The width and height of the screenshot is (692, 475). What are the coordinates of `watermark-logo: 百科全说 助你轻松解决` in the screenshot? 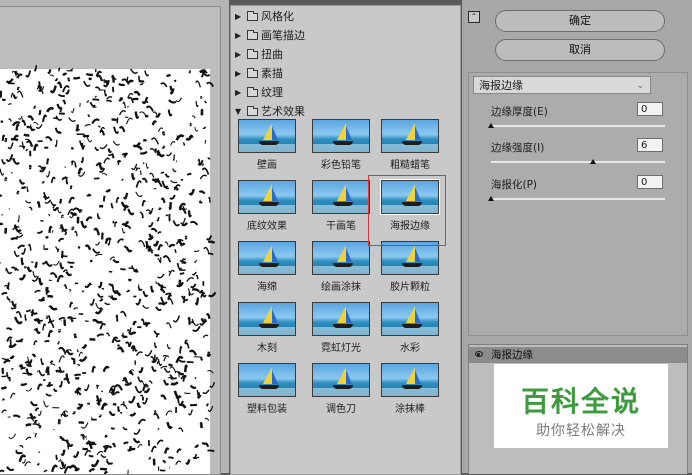 It's located at (581, 406).